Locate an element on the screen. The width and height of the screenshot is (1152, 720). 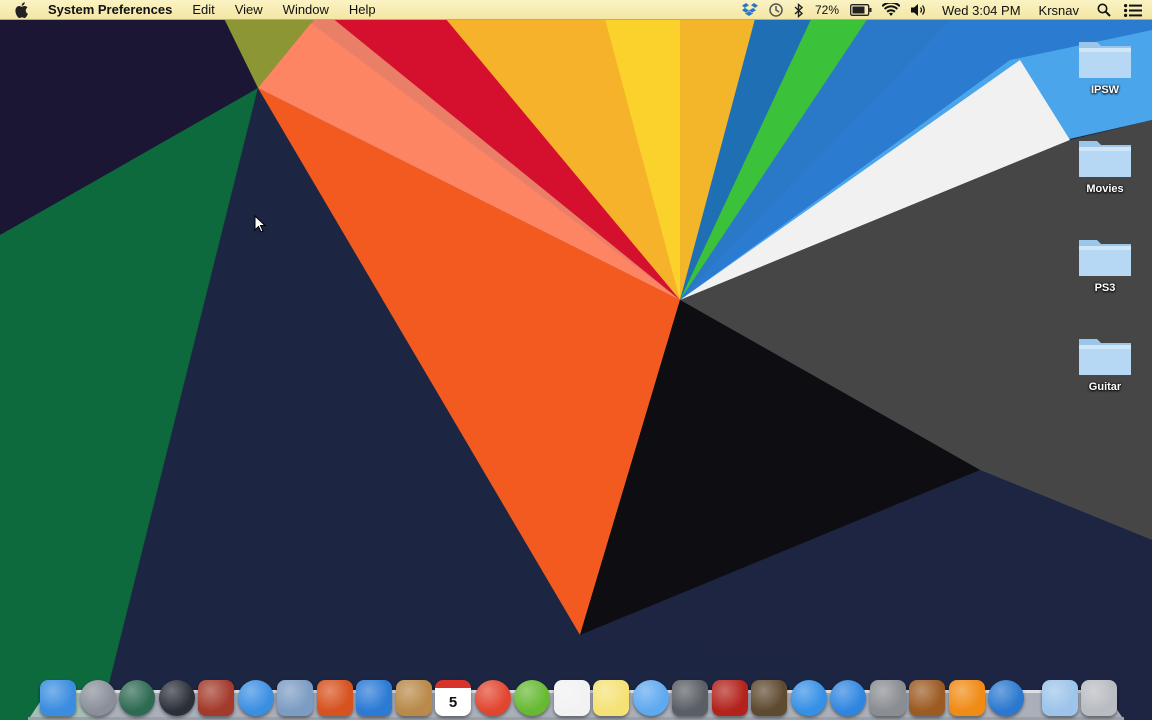
dock-mail-icon is located at coordinates (295, 698).